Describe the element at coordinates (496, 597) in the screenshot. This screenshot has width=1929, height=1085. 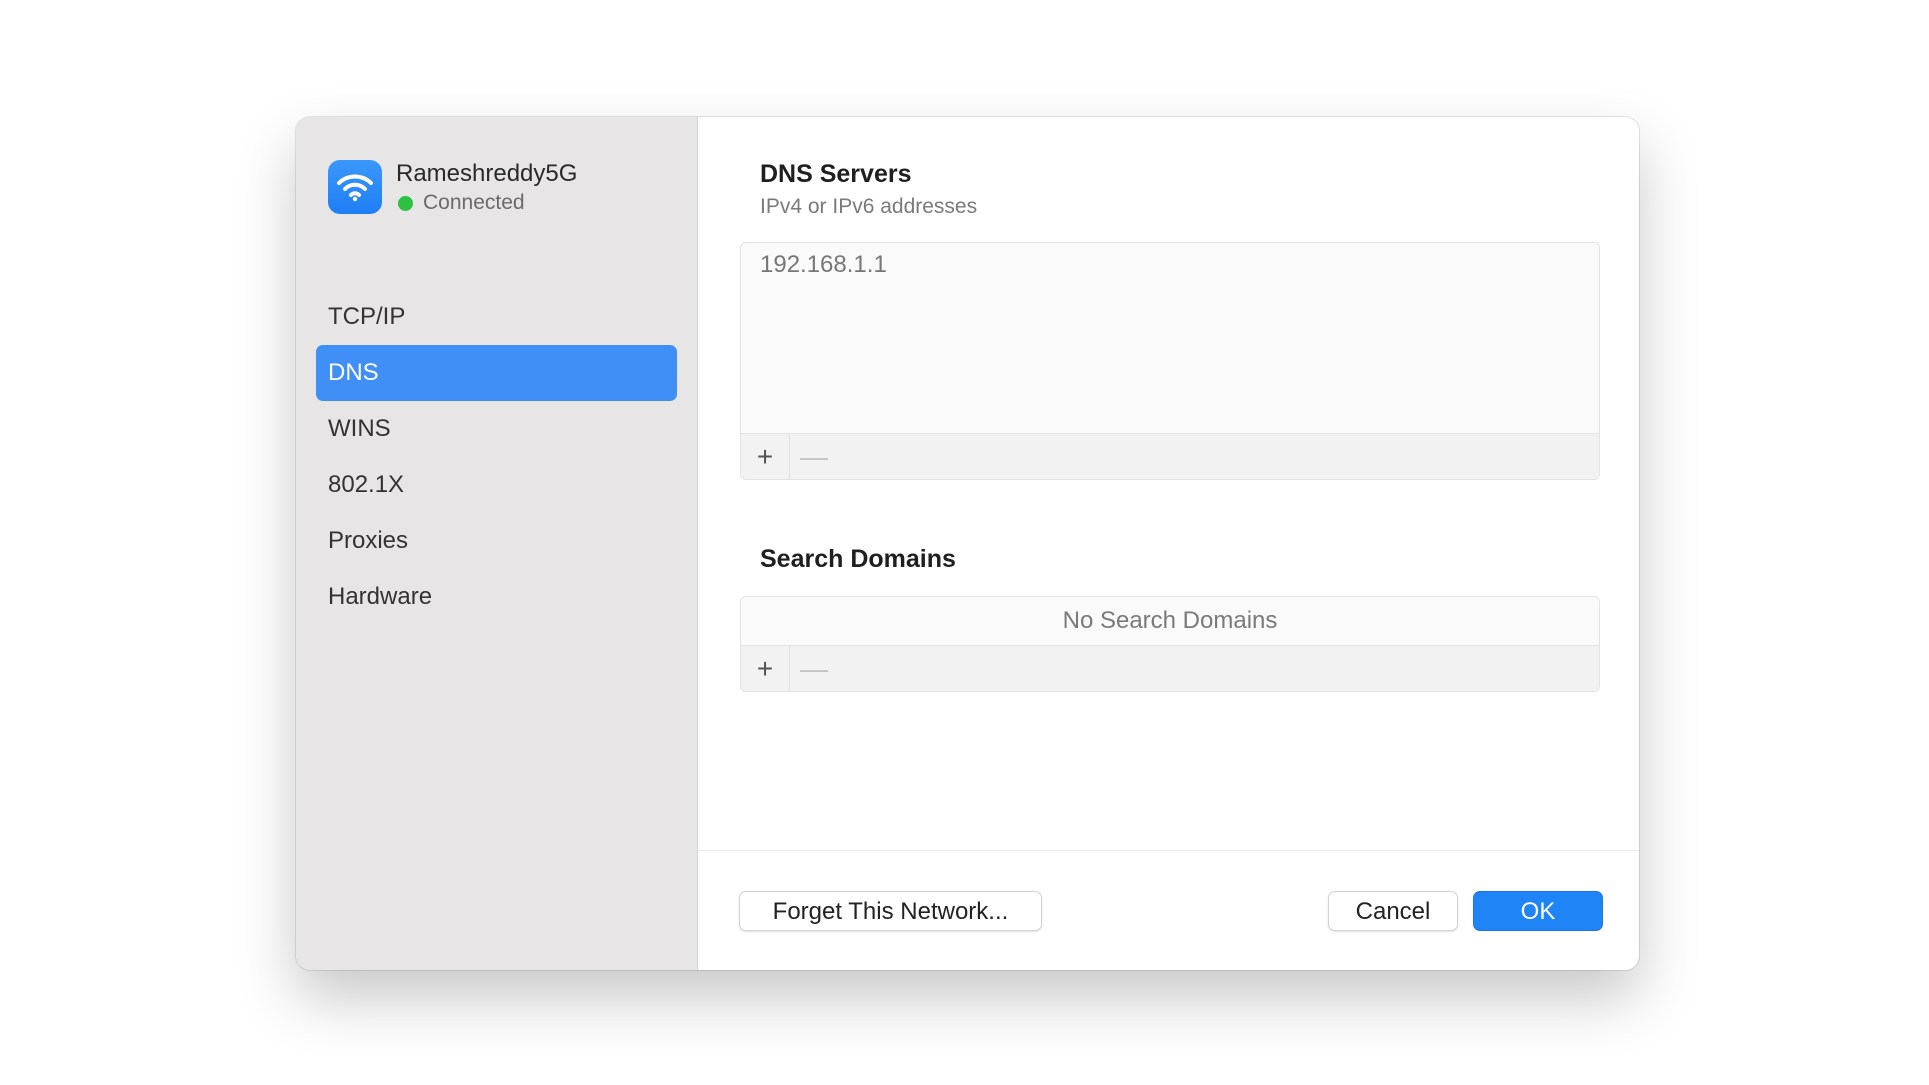
I see `sidebar-item-hardware: Hardware` at that location.